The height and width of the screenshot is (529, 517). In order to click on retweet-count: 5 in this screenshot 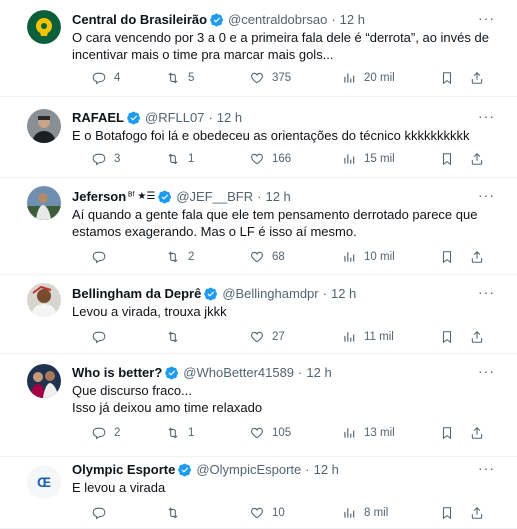, I will do `click(191, 78)`.